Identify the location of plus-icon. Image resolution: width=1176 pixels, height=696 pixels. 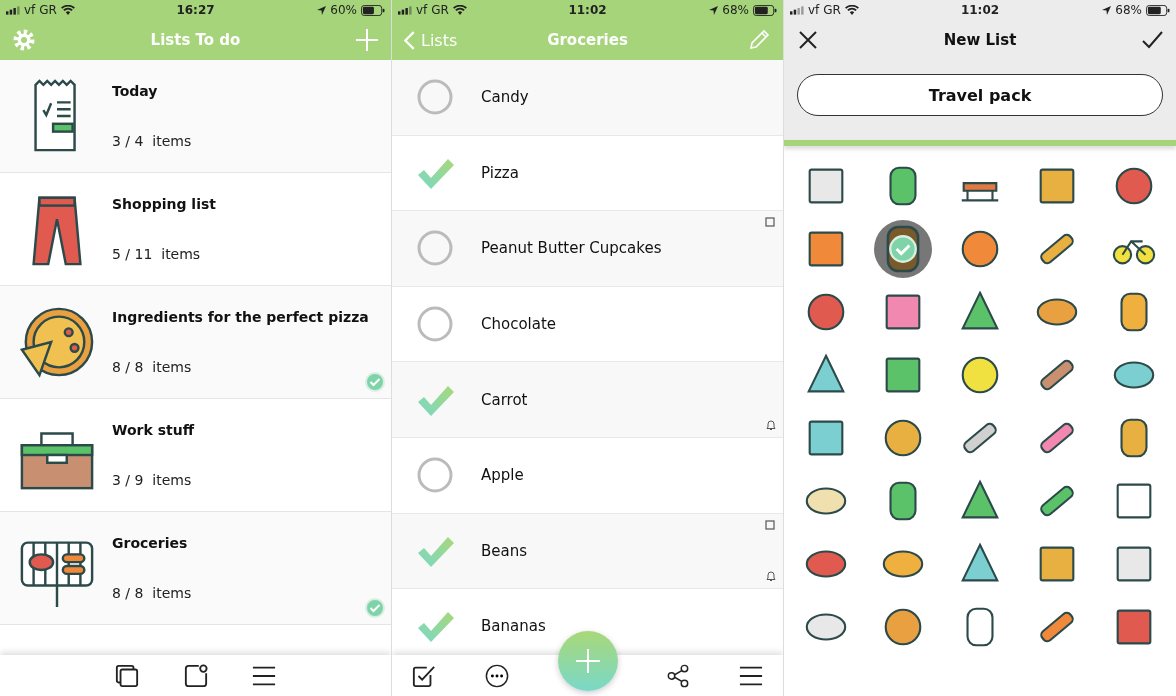
(588, 661).